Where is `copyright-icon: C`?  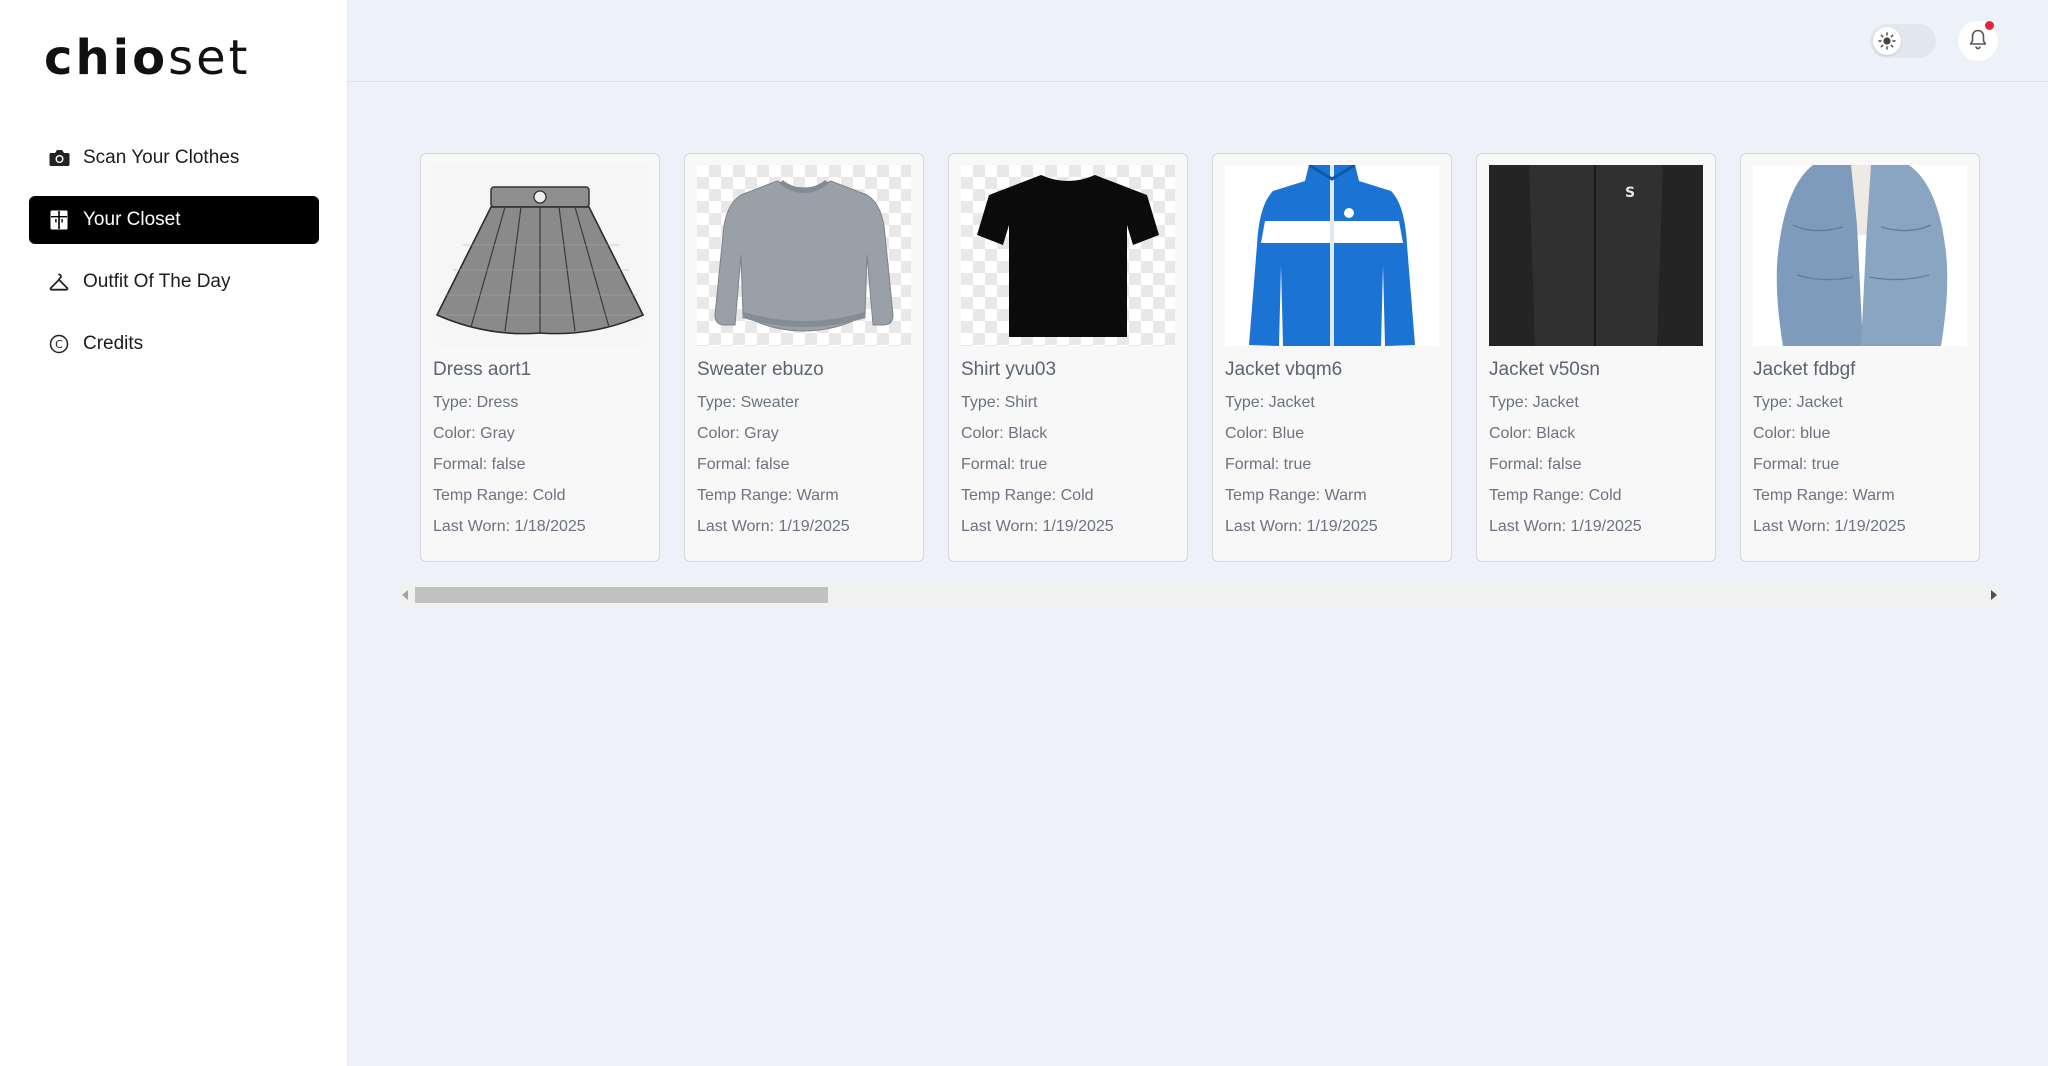
copyright-icon: C is located at coordinates (59, 344).